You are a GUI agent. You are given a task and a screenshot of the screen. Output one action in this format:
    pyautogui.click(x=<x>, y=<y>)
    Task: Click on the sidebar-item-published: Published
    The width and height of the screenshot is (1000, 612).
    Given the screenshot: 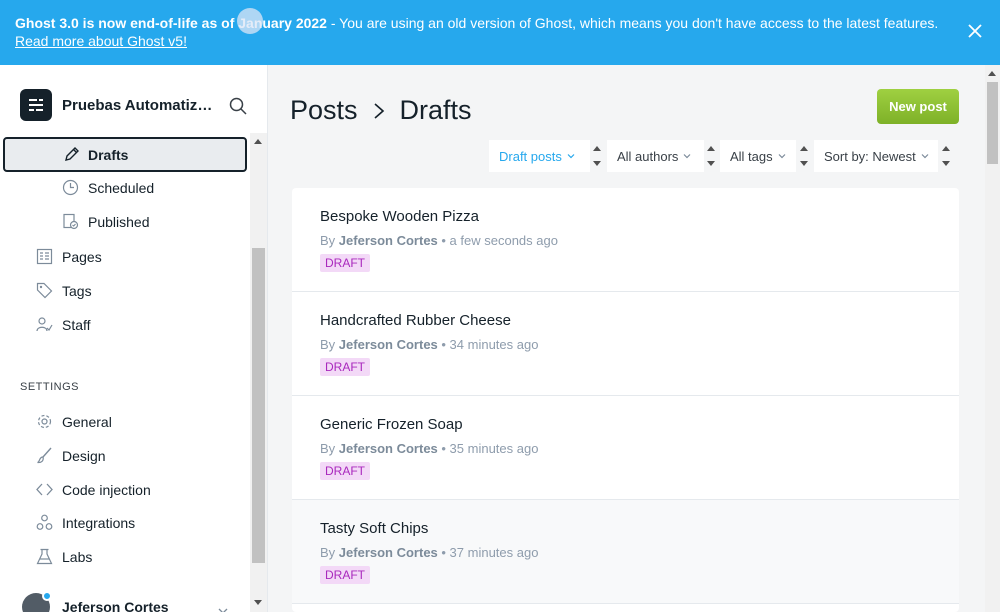 What is the action you would take?
    pyautogui.click(x=106, y=221)
    